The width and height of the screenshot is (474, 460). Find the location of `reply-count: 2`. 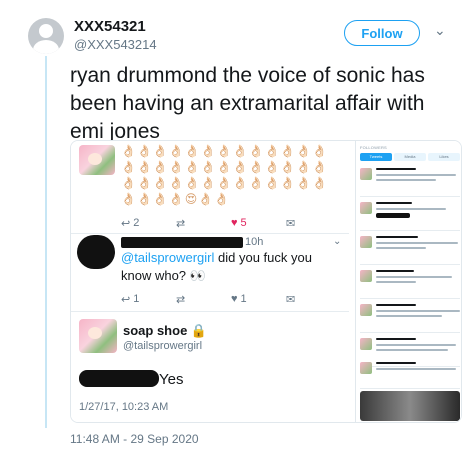

reply-count: 2 is located at coordinates (136, 223).